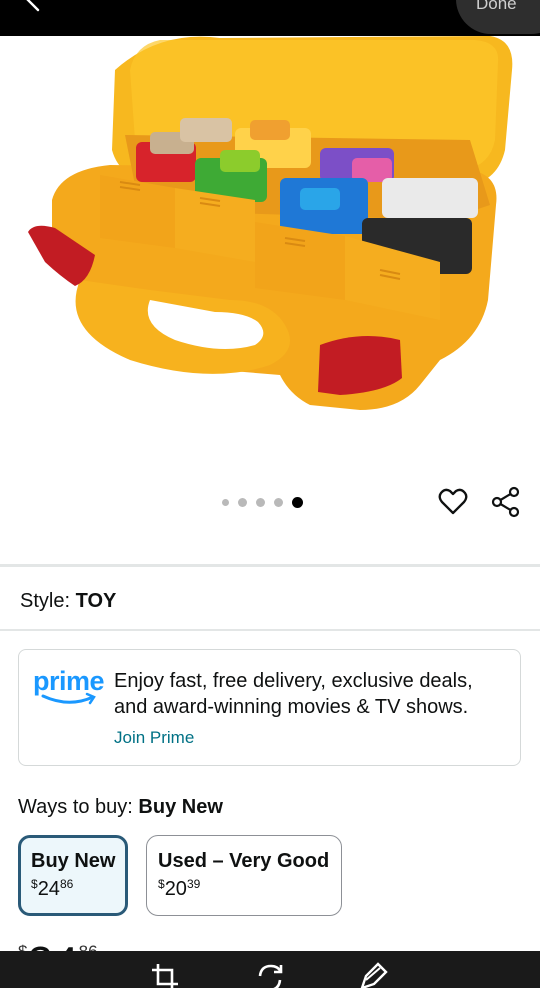 Image resolution: width=540 pixels, height=988 pixels. Describe the element at coordinates (75, 807) in the screenshot. I see `ways-to-buy-label: Ways to buy:` at that location.